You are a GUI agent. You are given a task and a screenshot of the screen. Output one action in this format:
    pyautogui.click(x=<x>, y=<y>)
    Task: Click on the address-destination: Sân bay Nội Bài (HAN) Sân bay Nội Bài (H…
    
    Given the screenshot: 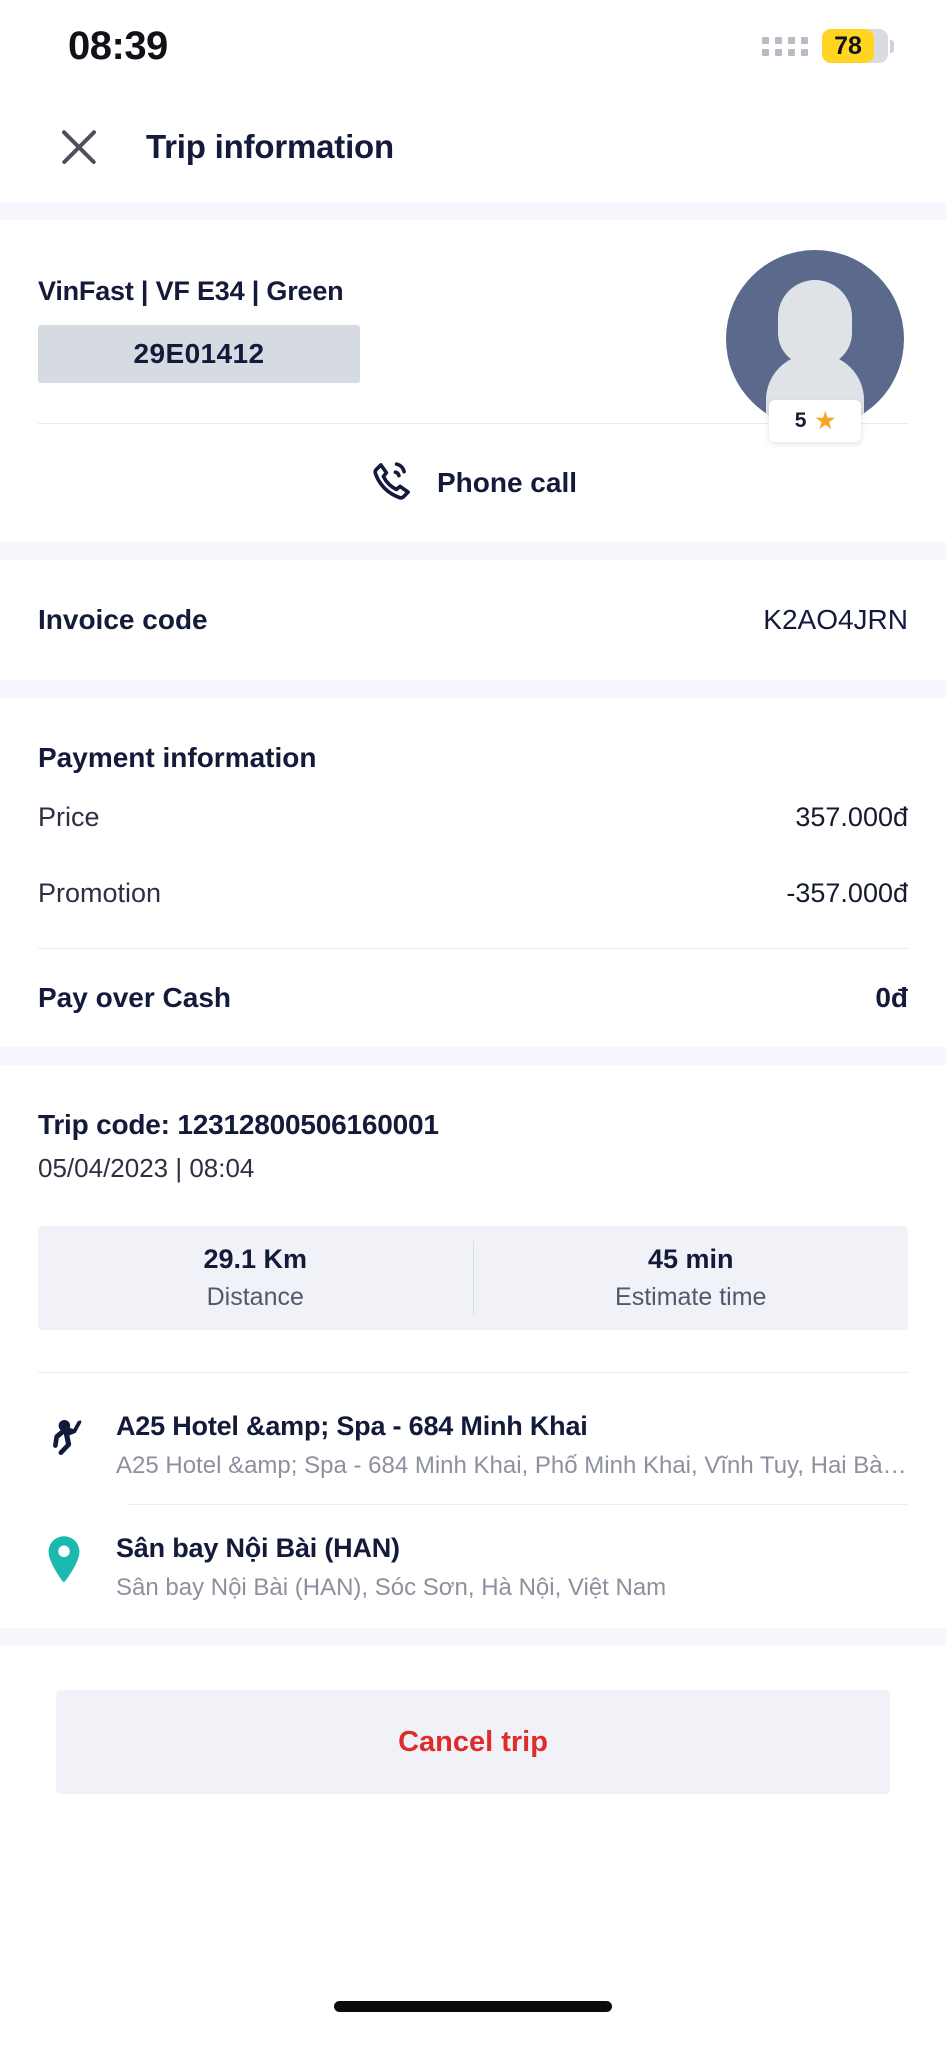 What is the action you would take?
    pyautogui.click(x=473, y=1553)
    